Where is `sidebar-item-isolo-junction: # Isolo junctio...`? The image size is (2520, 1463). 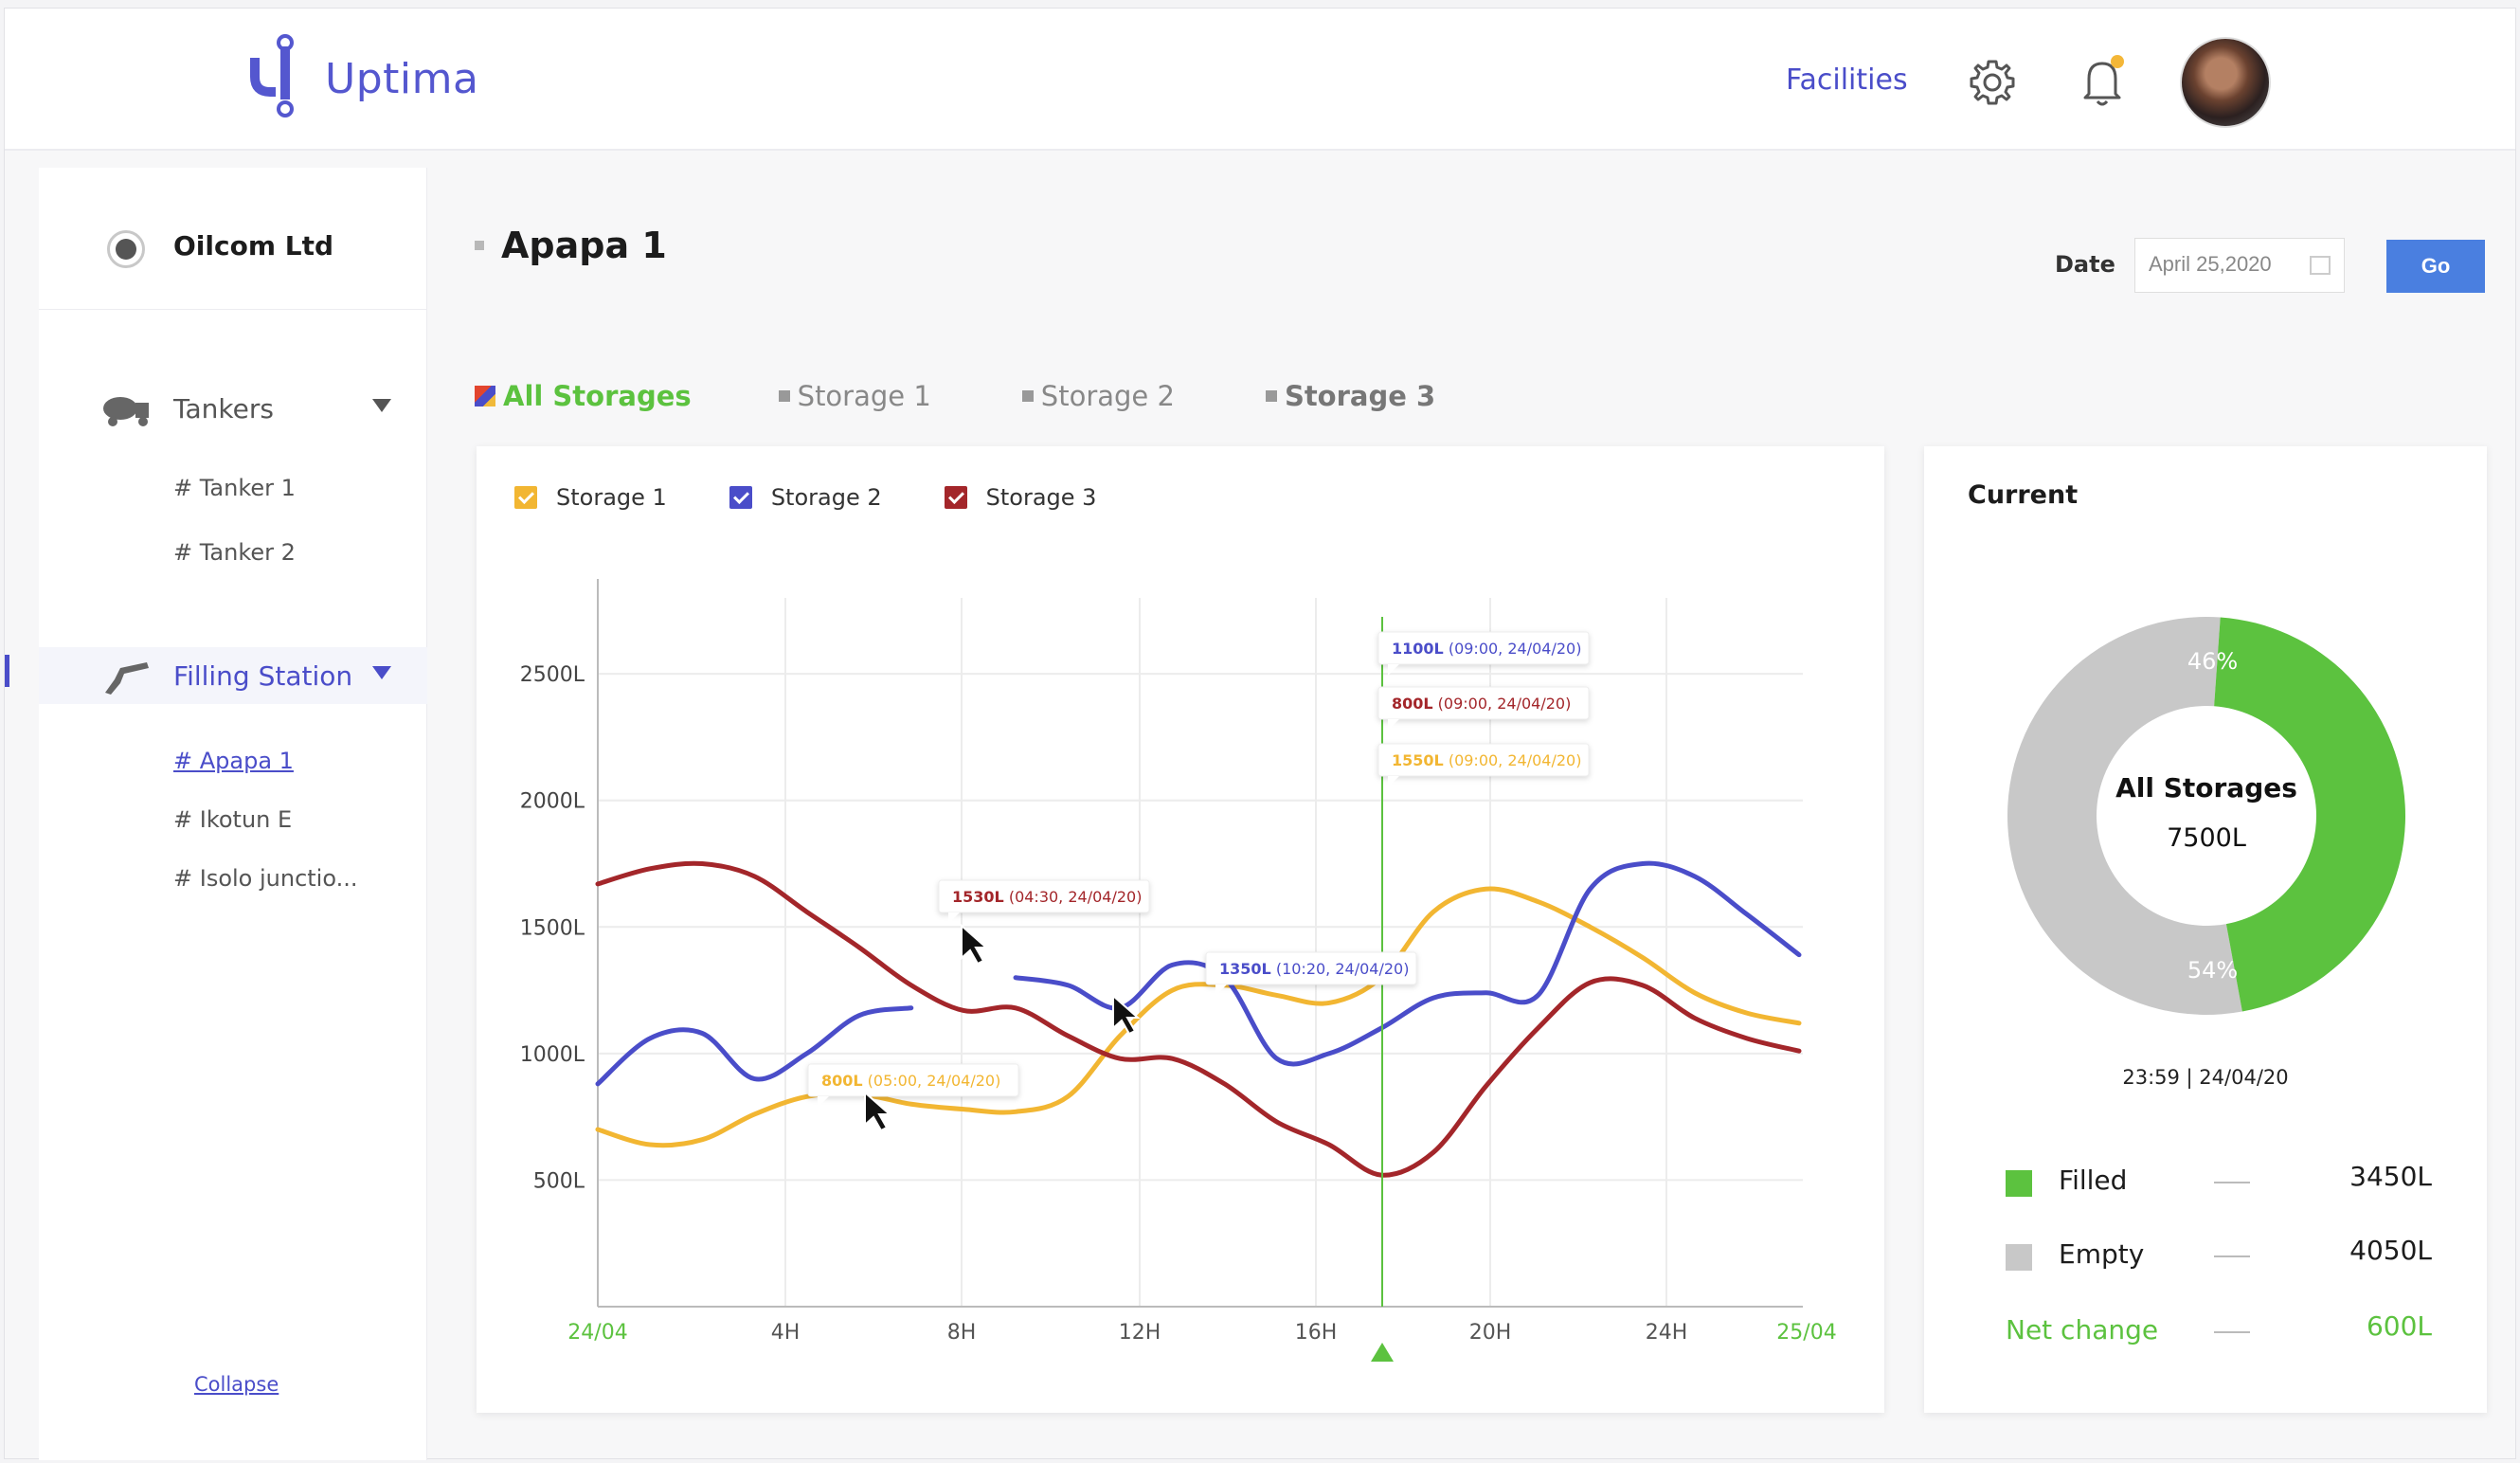 sidebar-item-isolo-junction: # Isolo junctio... is located at coordinates (265, 879).